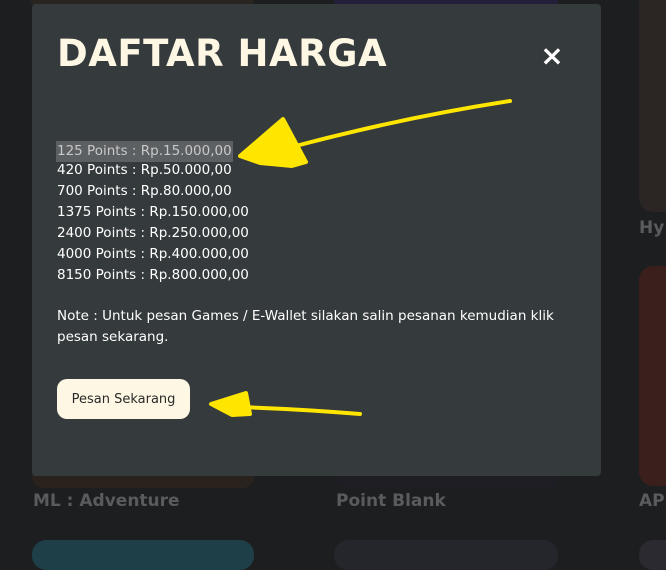 The image size is (666, 570). I want to click on price-list-item: 4000 Points : Rp.400.000,00, so click(153, 254).